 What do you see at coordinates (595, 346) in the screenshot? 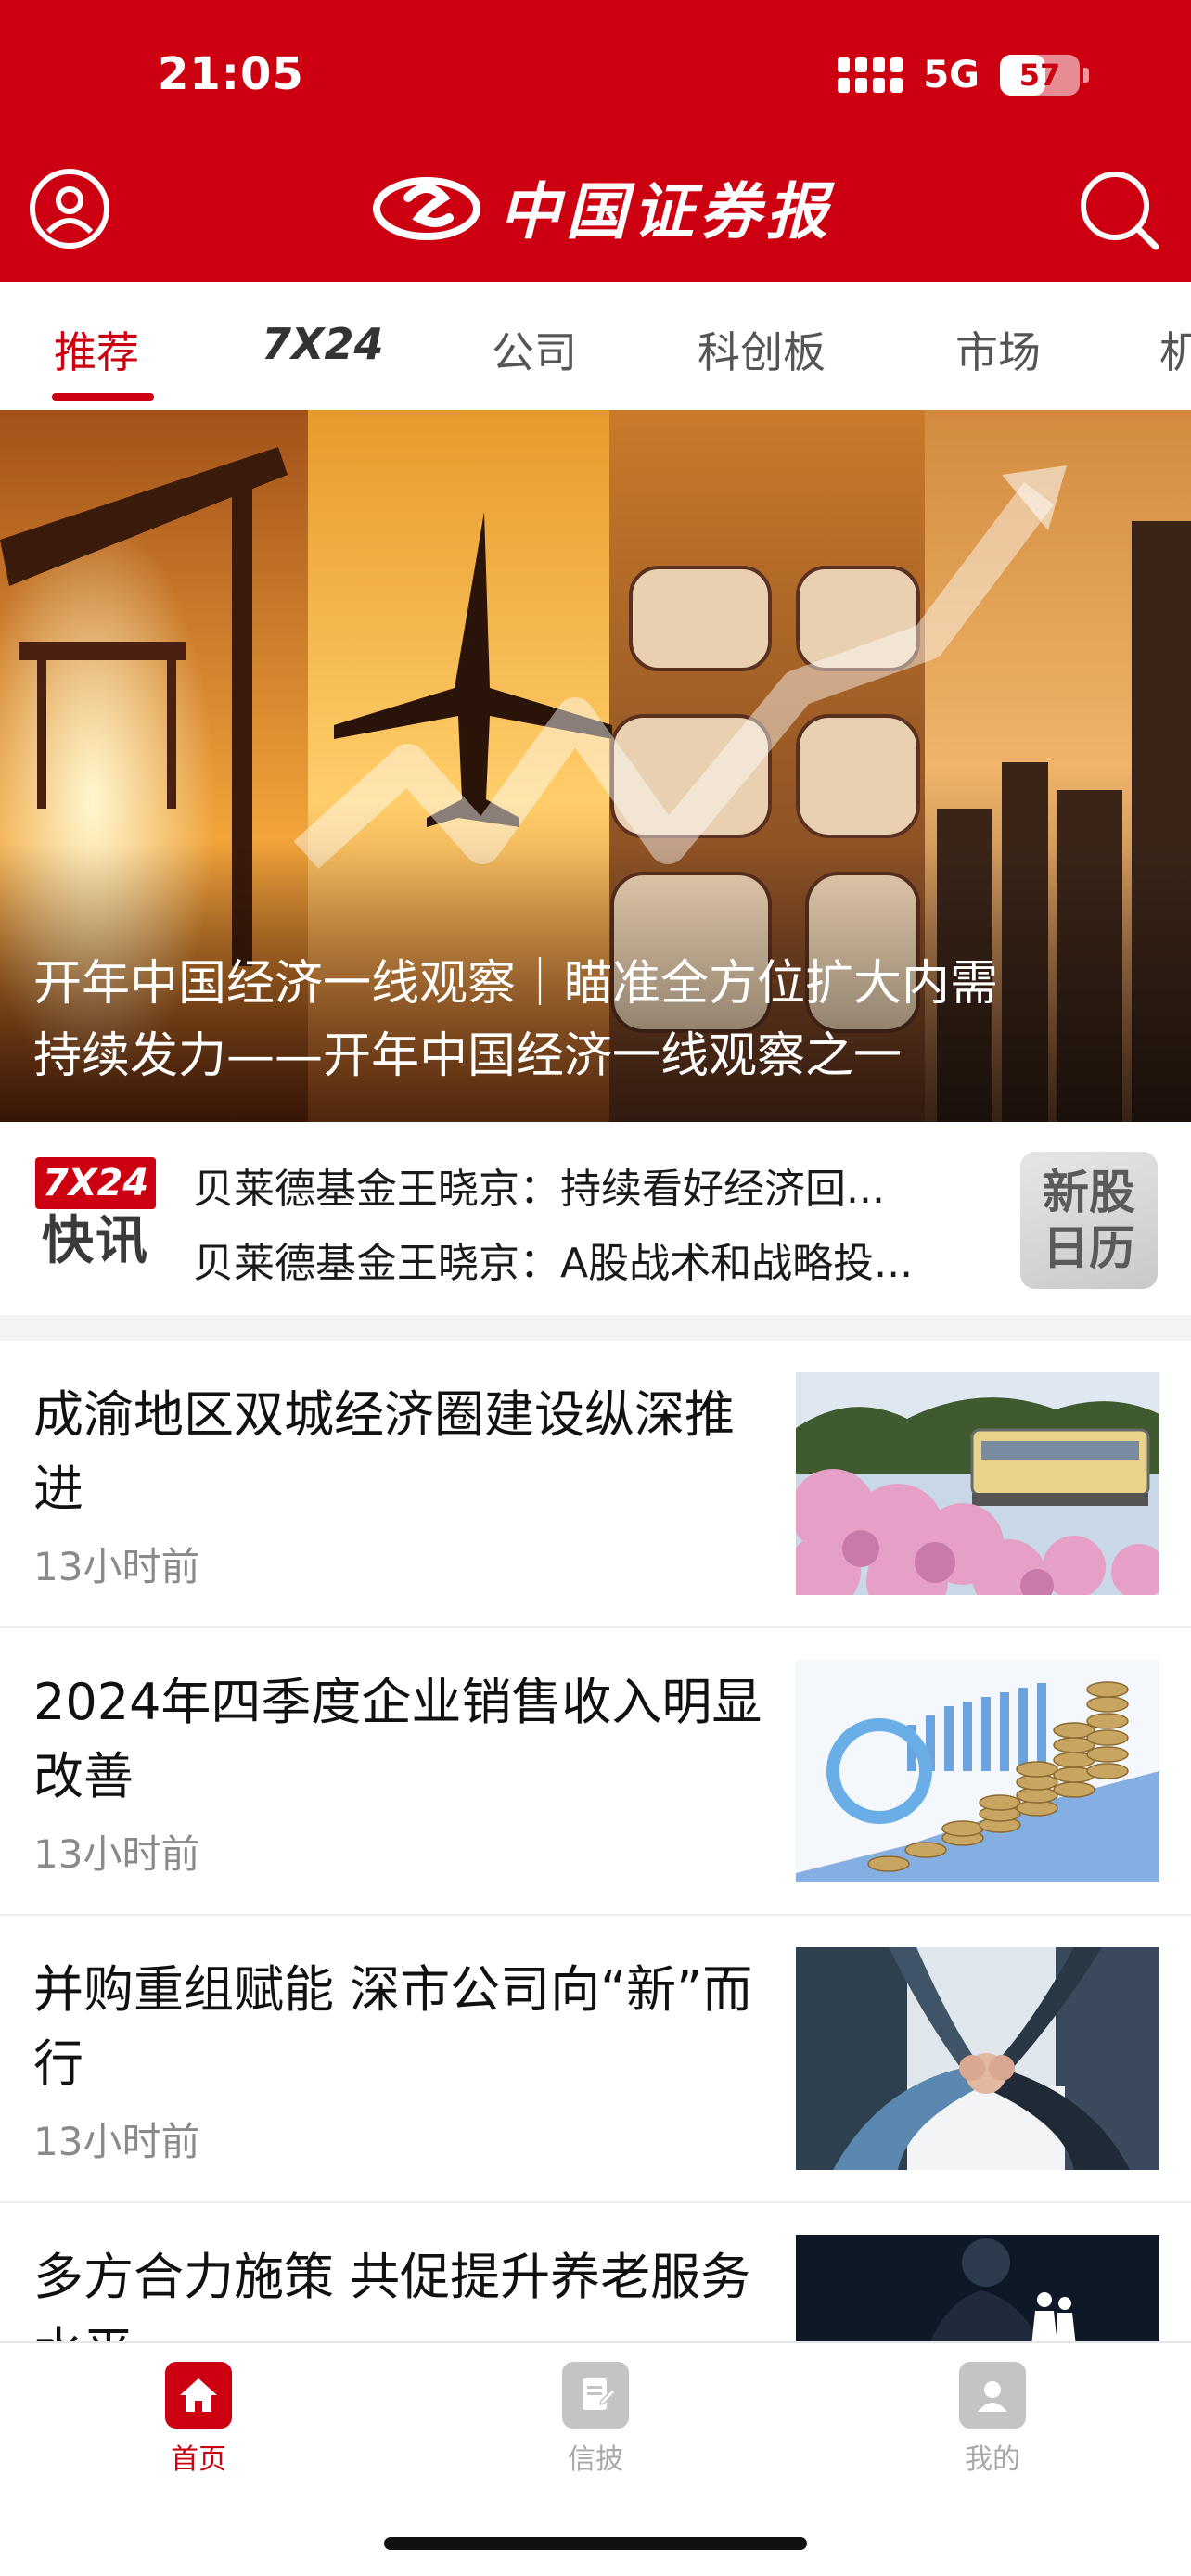
I see `category-tabs: 推荐 7X24 公司 科创板 市场 机` at bounding box center [595, 346].